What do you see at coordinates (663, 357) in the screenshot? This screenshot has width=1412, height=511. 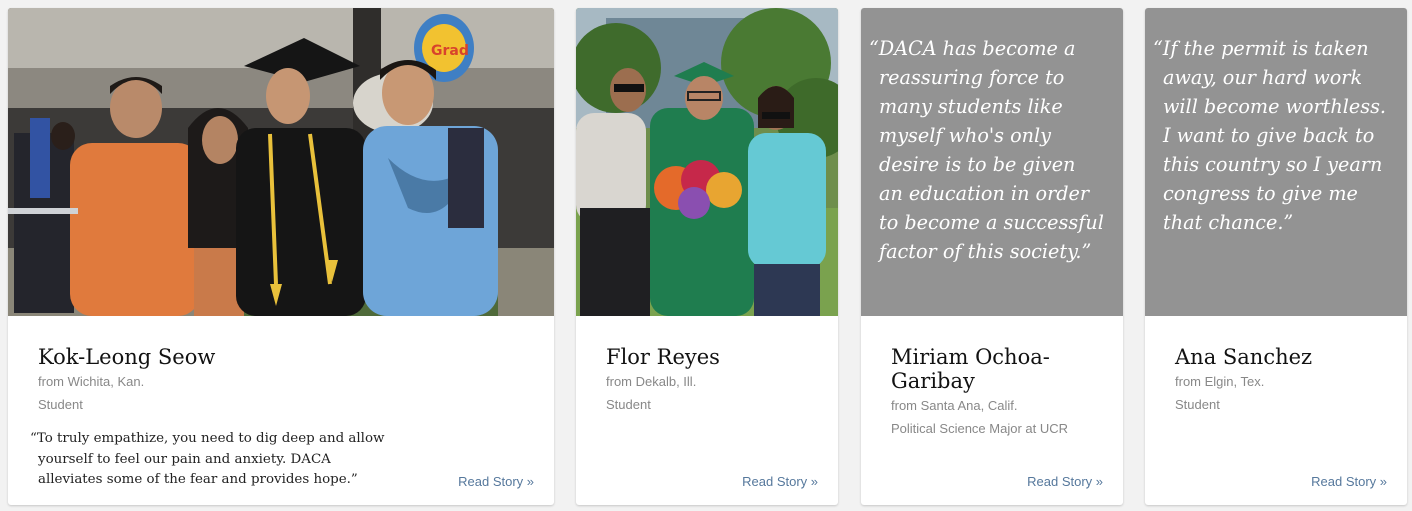 I see `person-name: Flor Reyes` at bounding box center [663, 357].